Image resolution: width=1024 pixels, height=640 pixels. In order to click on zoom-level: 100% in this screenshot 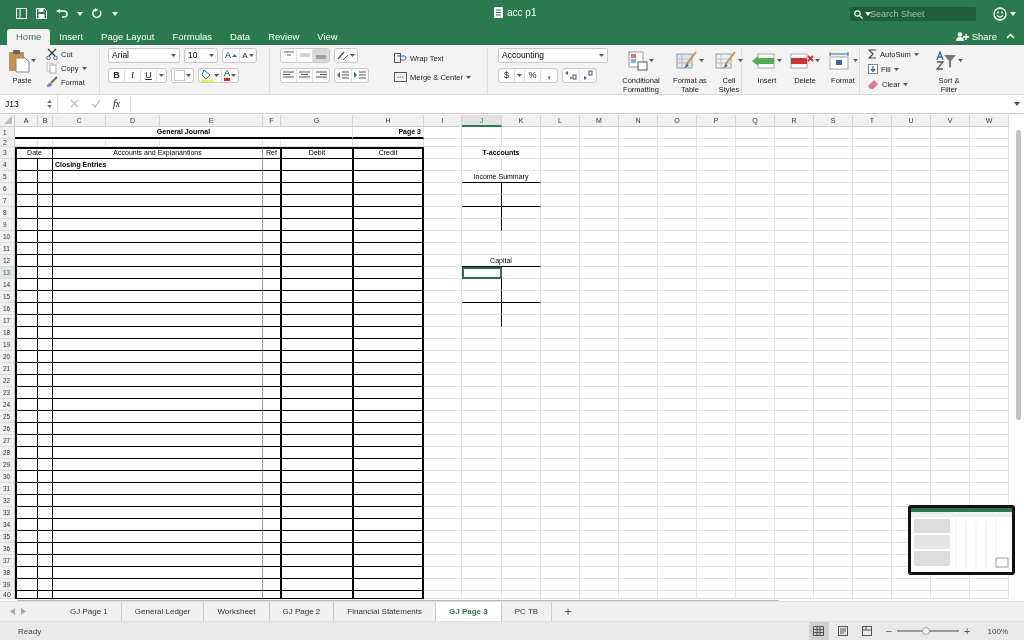, I will do `click(997, 631)`.